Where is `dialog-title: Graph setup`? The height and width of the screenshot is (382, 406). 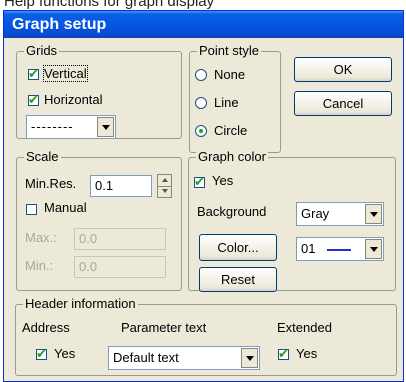
dialog-title: Graph setup is located at coordinates (203, 24).